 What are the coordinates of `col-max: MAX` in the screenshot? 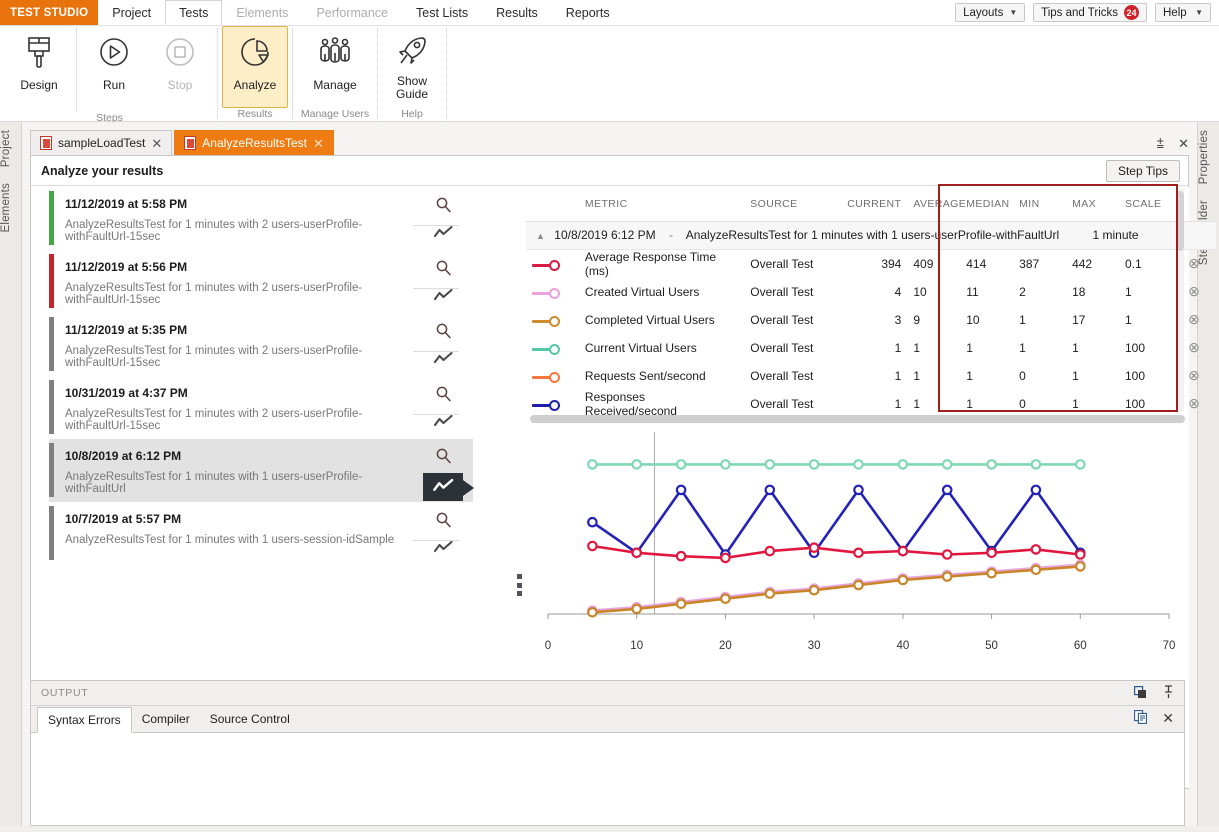 It's located at (1092, 204).